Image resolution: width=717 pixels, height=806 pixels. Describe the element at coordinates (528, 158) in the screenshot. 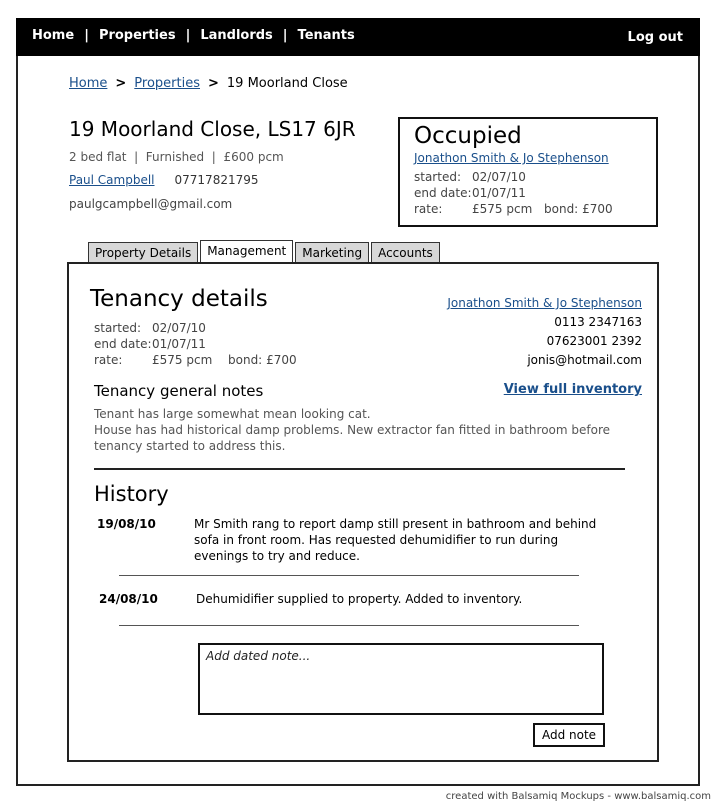

I see `occupancy-tenants-link: Jonathon Smith & Jo Stephenson` at that location.